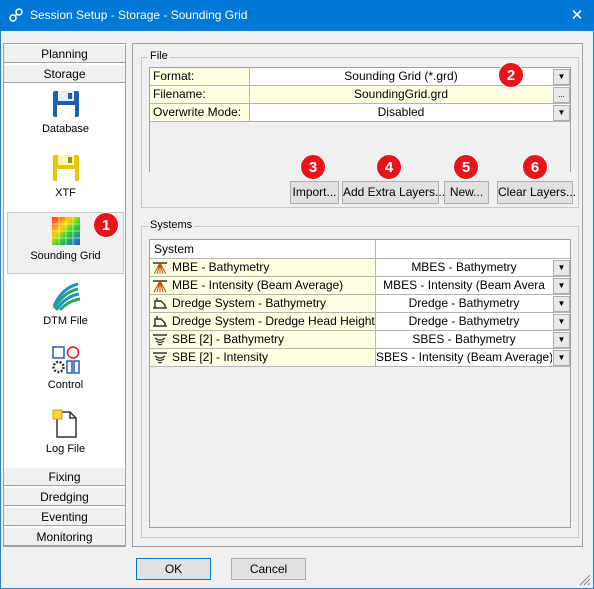 This screenshot has height=589, width=594. Describe the element at coordinates (401, 112) in the screenshot. I see `overwrite-mode-select: Disabled` at that location.